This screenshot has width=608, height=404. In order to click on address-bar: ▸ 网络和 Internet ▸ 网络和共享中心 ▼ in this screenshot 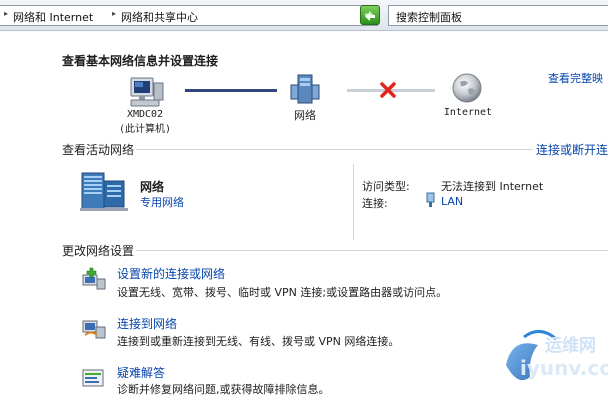, I will do `click(189, 15)`.